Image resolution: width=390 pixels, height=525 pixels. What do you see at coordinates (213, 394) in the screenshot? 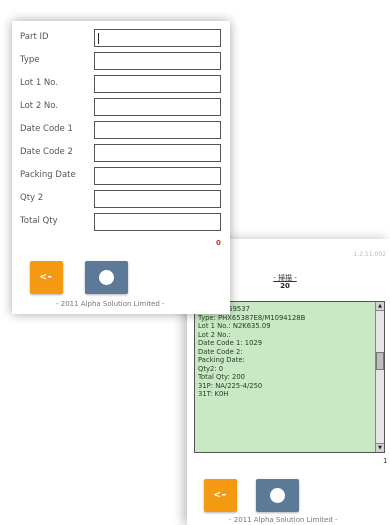
I see `info-line: 31T: K0H` at bounding box center [213, 394].